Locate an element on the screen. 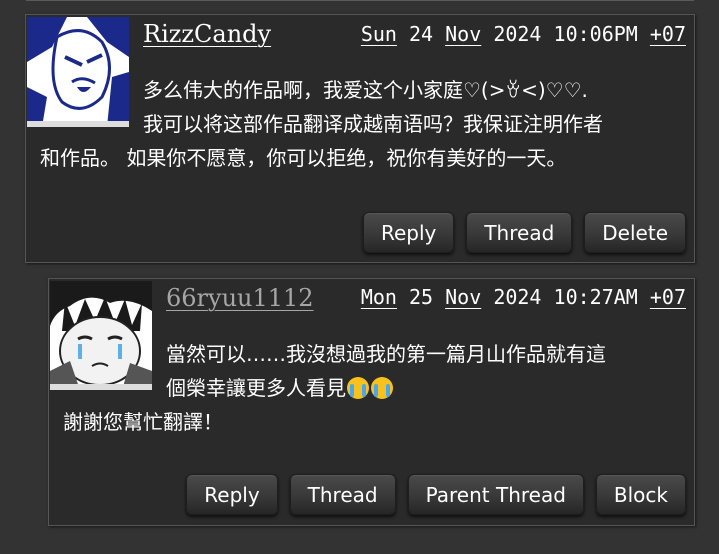 This screenshot has width=719, height=554. date-time: 10:27AM is located at coordinates (595, 297).